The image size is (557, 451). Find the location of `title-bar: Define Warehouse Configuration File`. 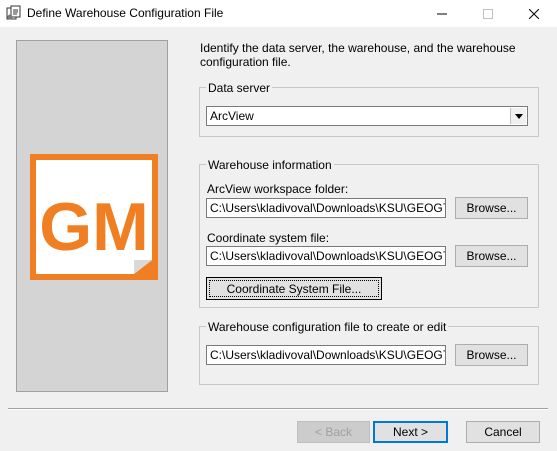

title-bar: Define Warehouse Configuration File is located at coordinates (278, 13).